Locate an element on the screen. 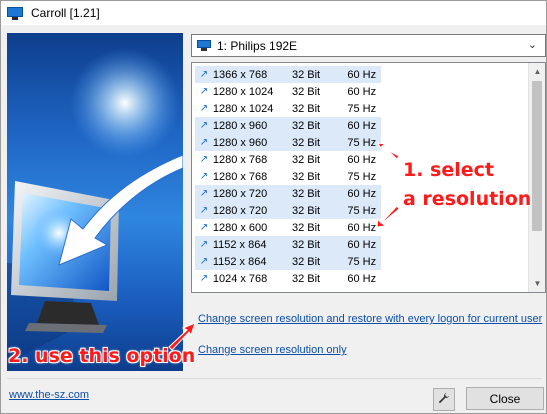  resolution-row: ↗ 1152 x 864 32 Bit 75 Hz is located at coordinates (288, 261).